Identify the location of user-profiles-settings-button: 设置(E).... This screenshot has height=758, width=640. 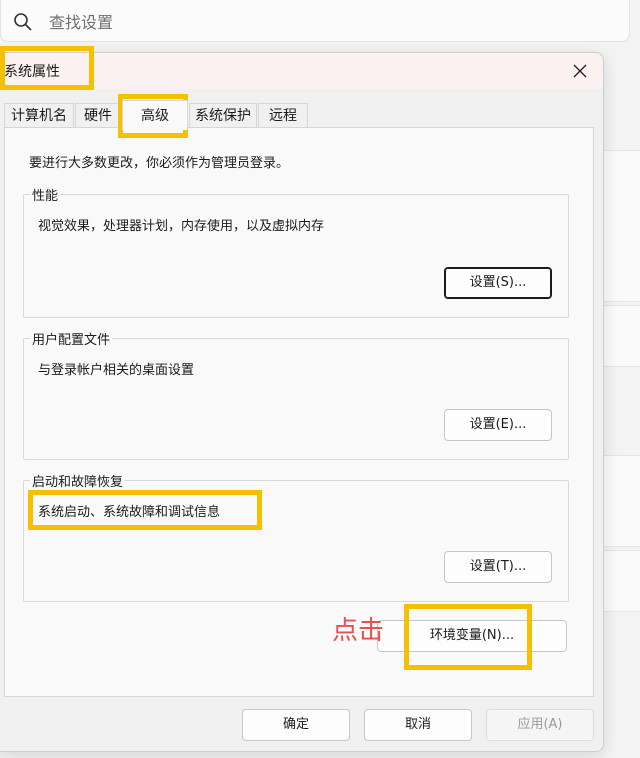
(498, 425).